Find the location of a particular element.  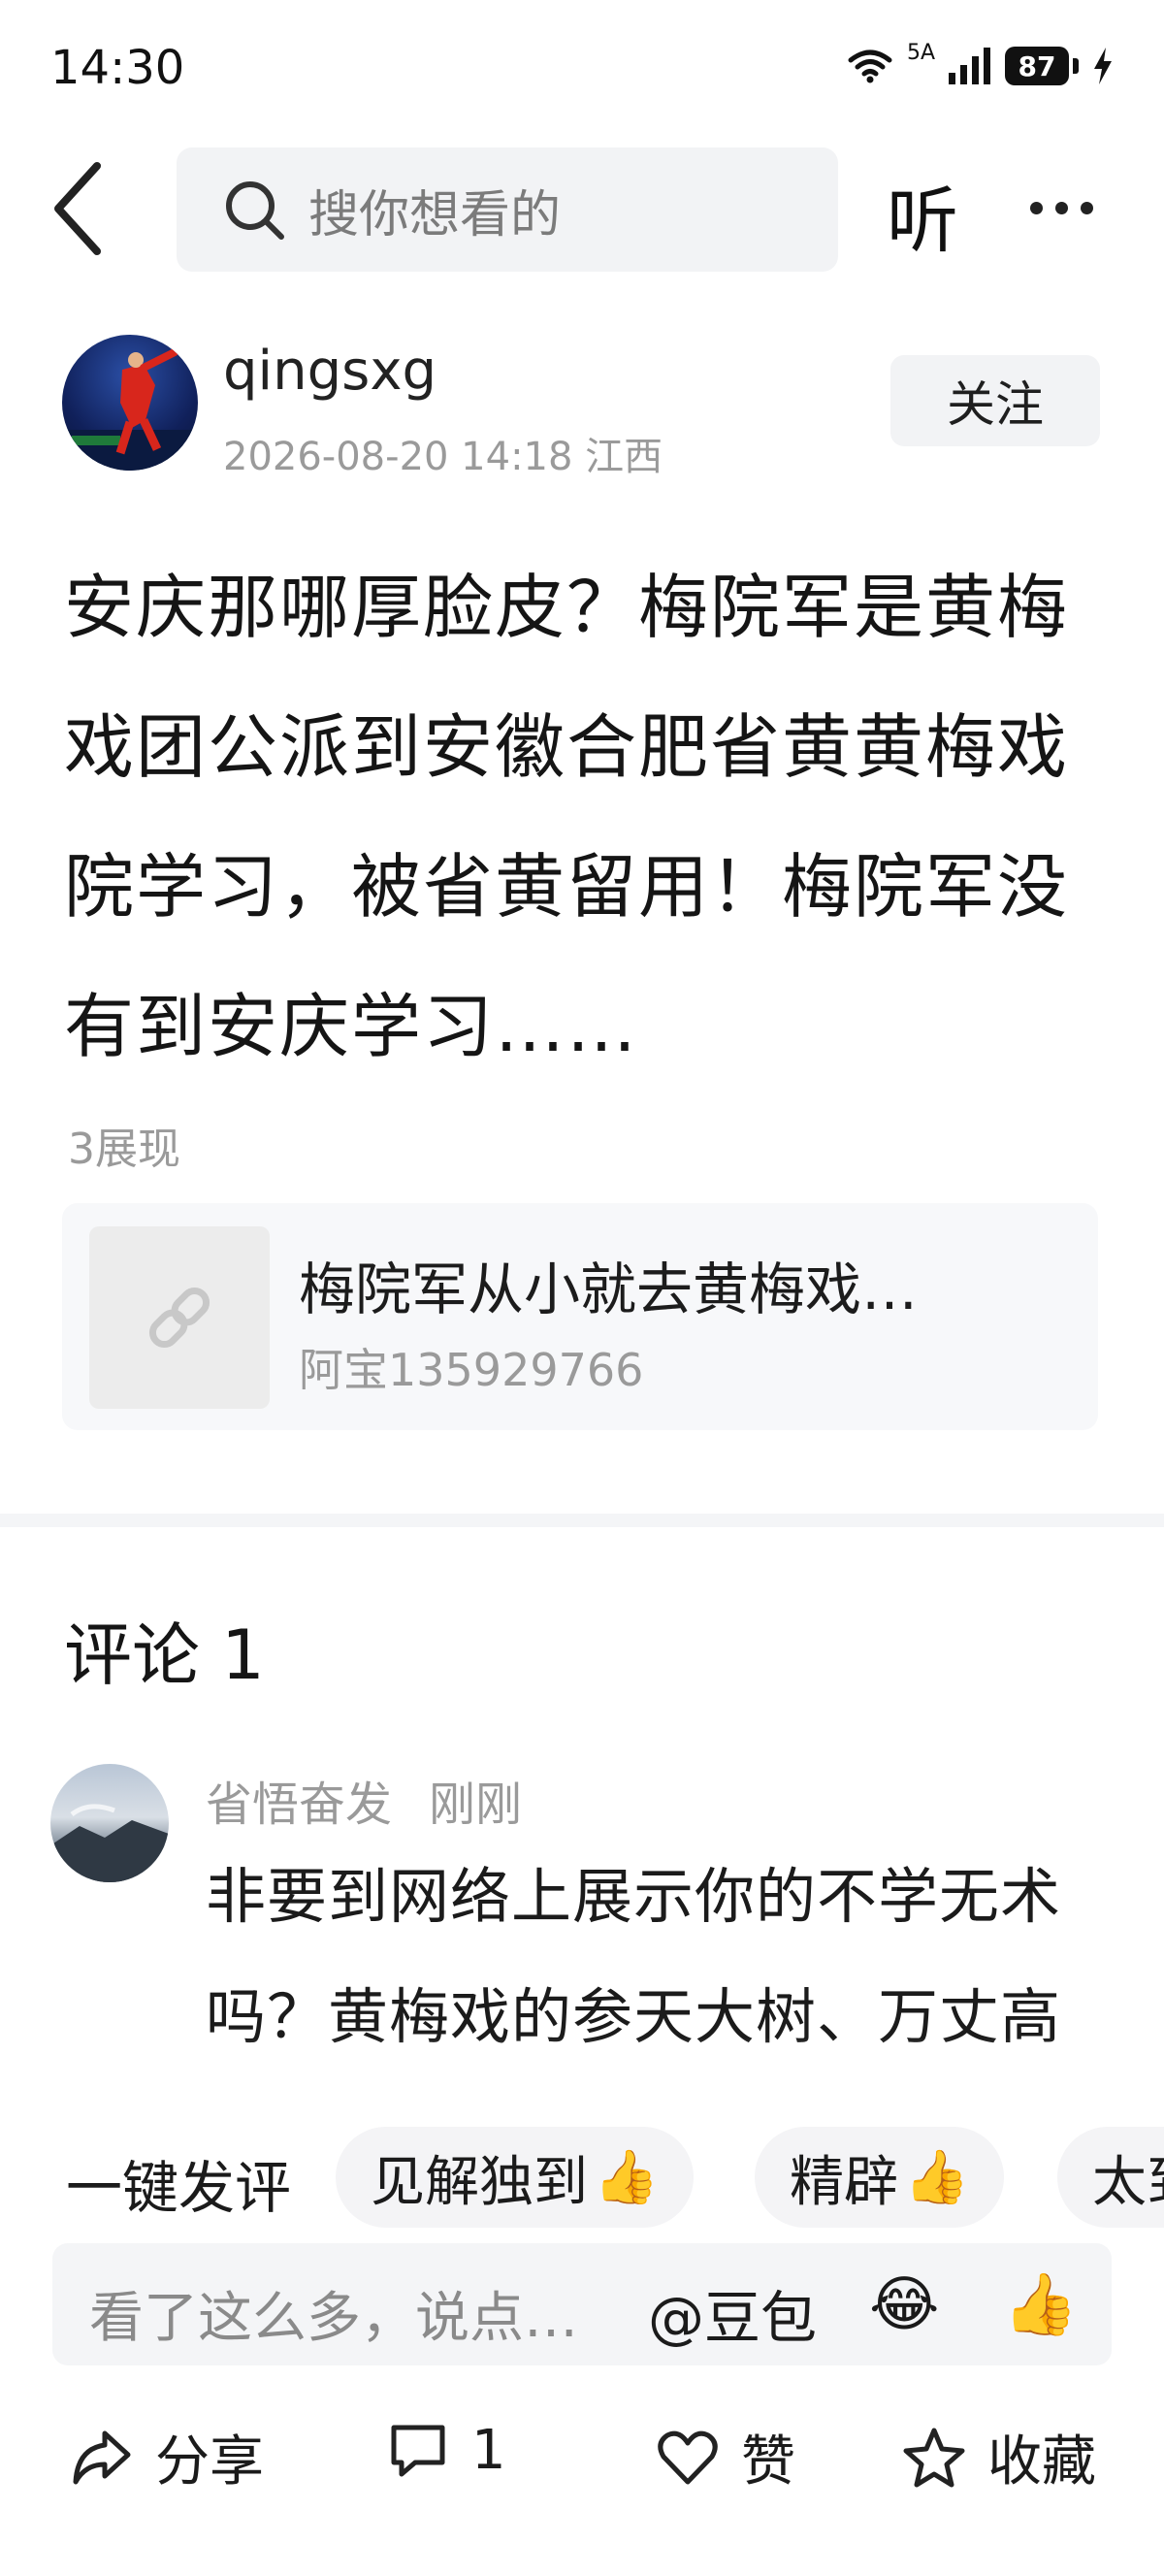

search-placeholder: 搜你想看的 is located at coordinates (435, 215).